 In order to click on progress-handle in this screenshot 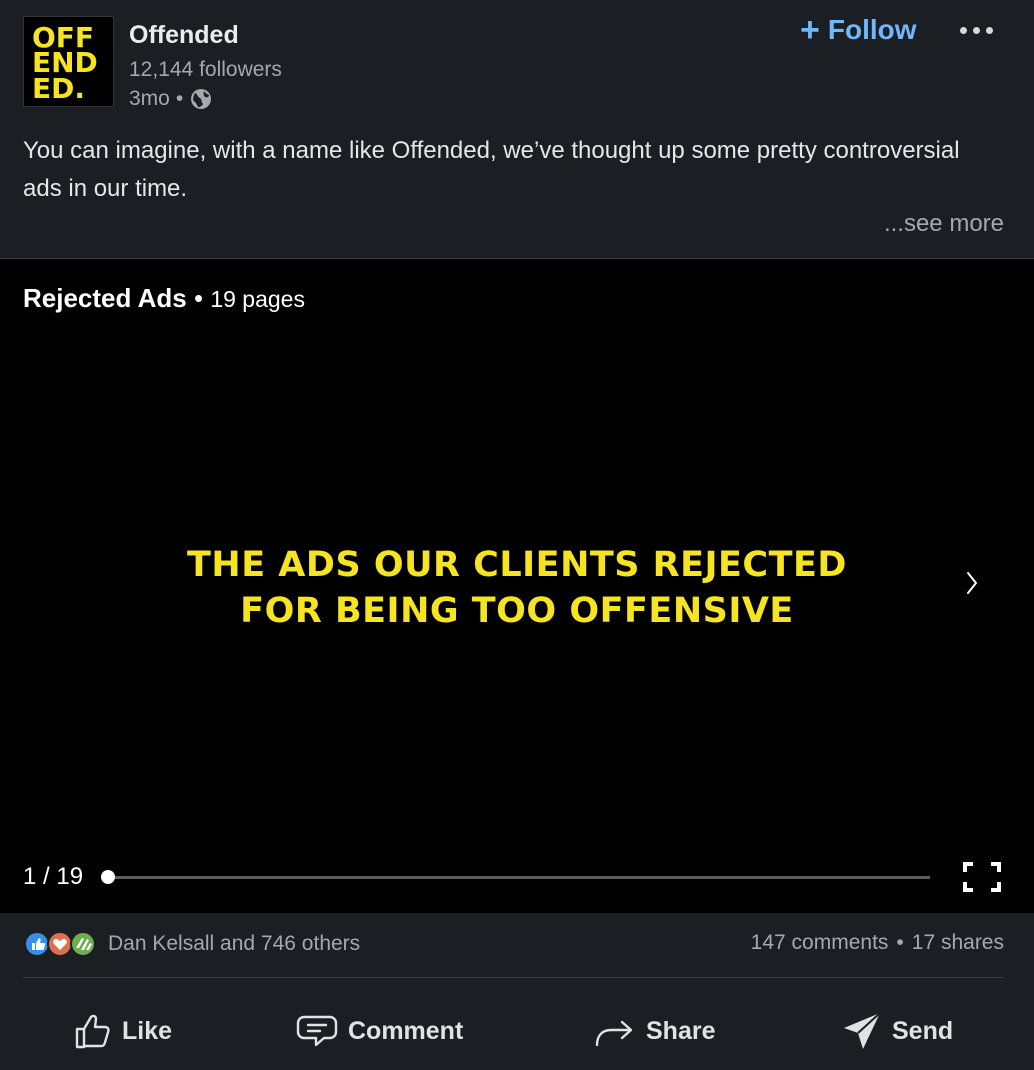, I will do `click(108, 877)`.